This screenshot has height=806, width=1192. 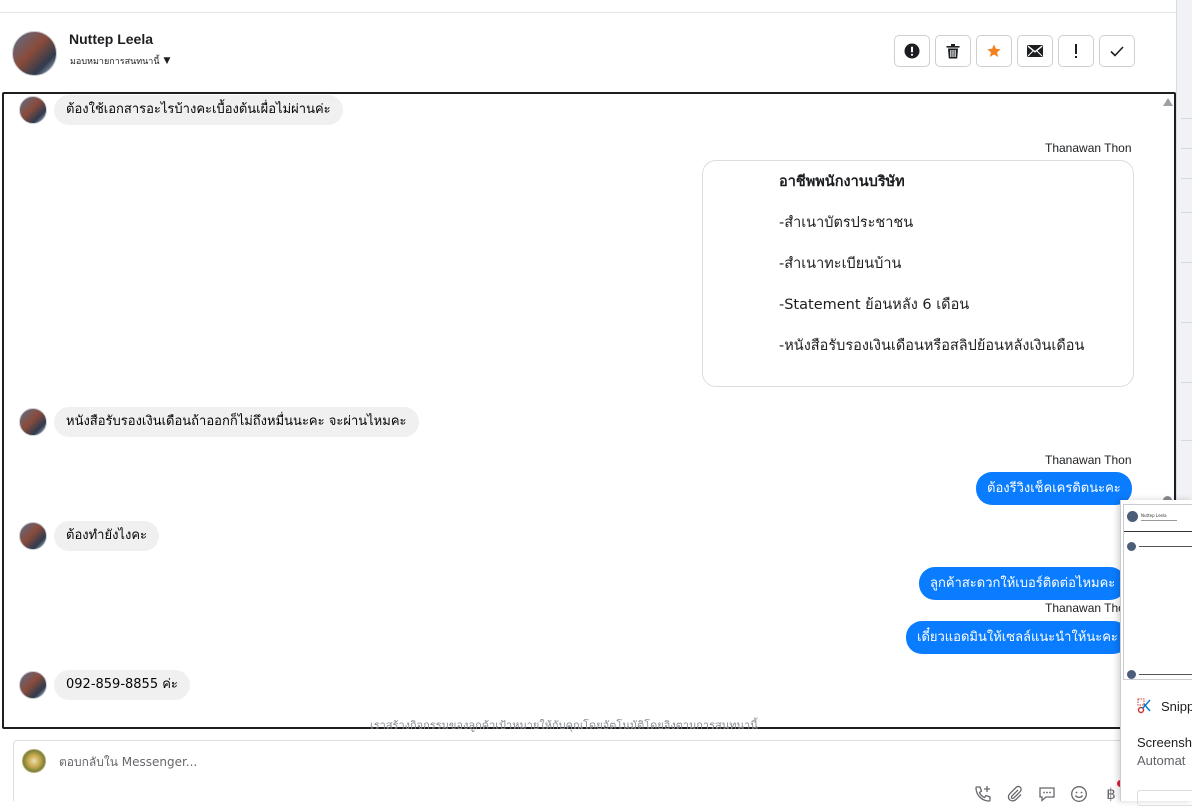 What do you see at coordinates (1014, 51) in the screenshot?
I see `conversation-actions` at bounding box center [1014, 51].